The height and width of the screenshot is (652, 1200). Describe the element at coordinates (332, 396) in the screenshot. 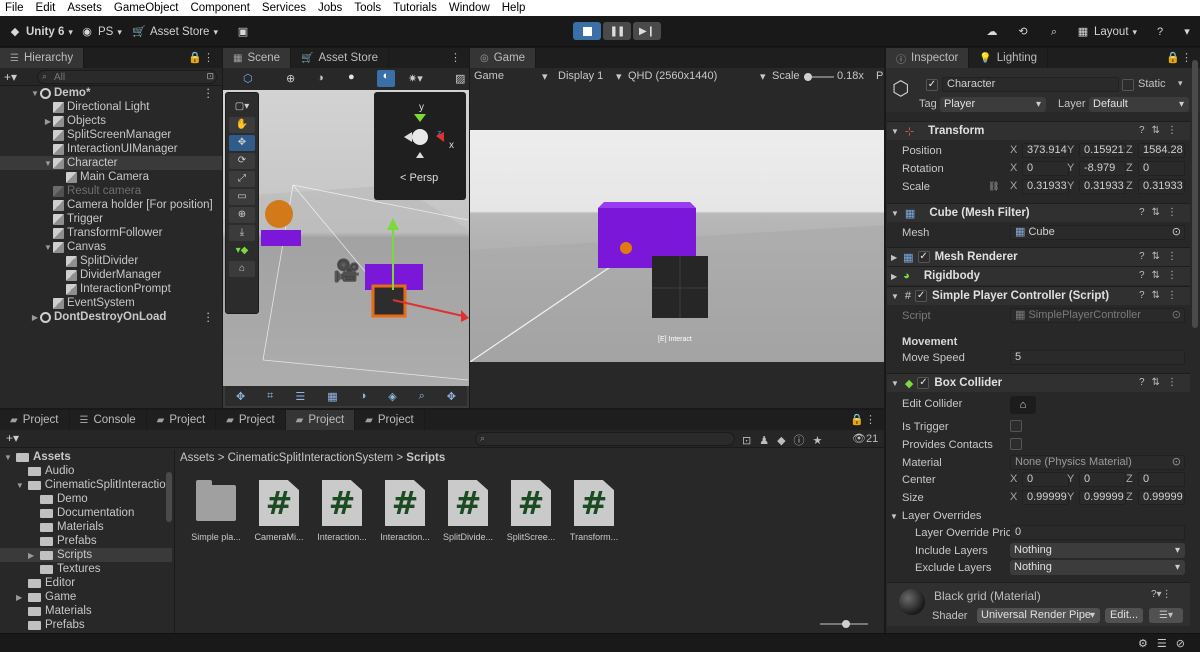

I see `grid-snap-icon: ▦` at that location.